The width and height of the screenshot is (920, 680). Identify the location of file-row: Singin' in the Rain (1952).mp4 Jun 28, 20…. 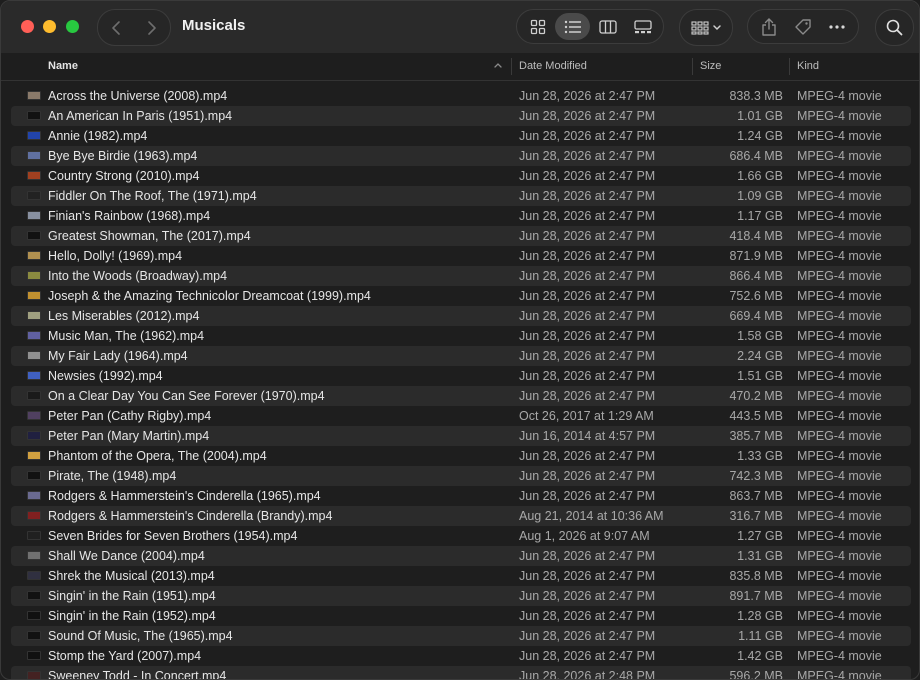
(461, 616).